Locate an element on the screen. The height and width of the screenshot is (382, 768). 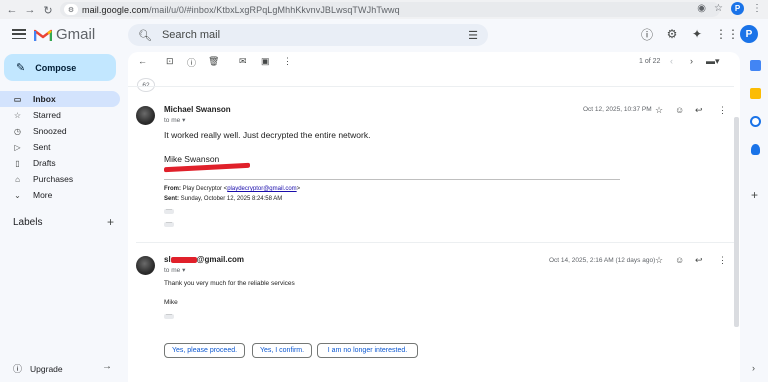
show-side-panel-icon: › is located at coordinates (753, 368).